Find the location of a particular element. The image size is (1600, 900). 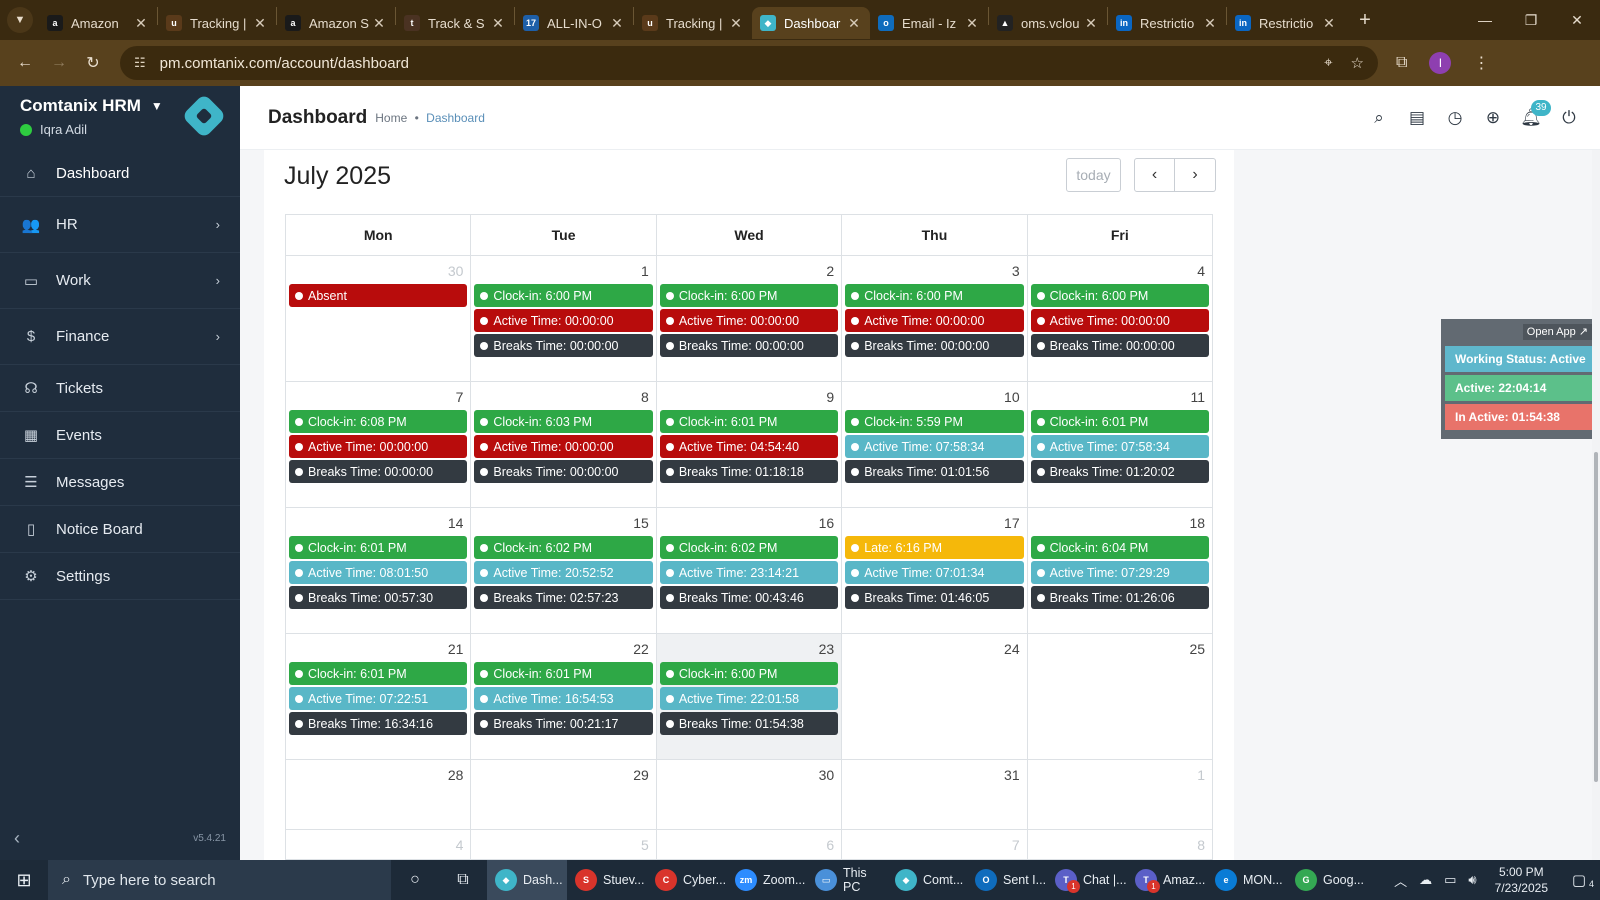

cortana-icon: ○ is located at coordinates (415, 880).